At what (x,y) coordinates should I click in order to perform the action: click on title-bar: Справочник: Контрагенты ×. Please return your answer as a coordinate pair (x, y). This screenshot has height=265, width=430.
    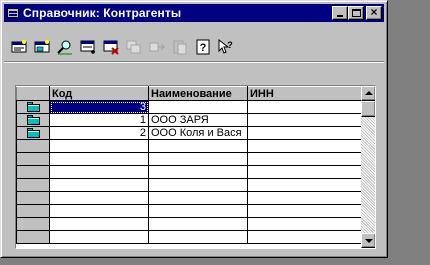
    Looking at the image, I should click on (194, 13).